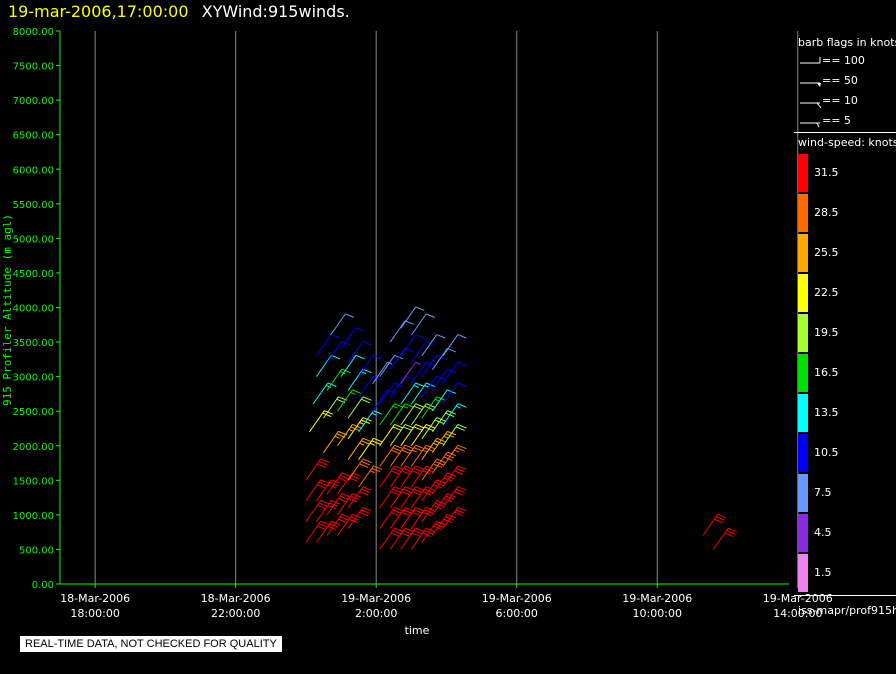 Image resolution: width=896 pixels, height=674 pixels. I want to click on color-scale-label: 31.5, so click(826, 172).